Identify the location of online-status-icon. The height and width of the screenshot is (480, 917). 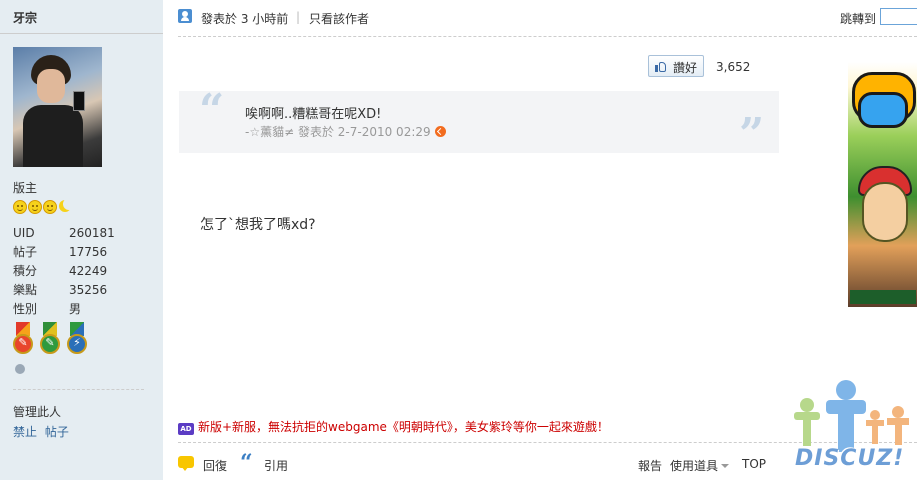
(20, 369).